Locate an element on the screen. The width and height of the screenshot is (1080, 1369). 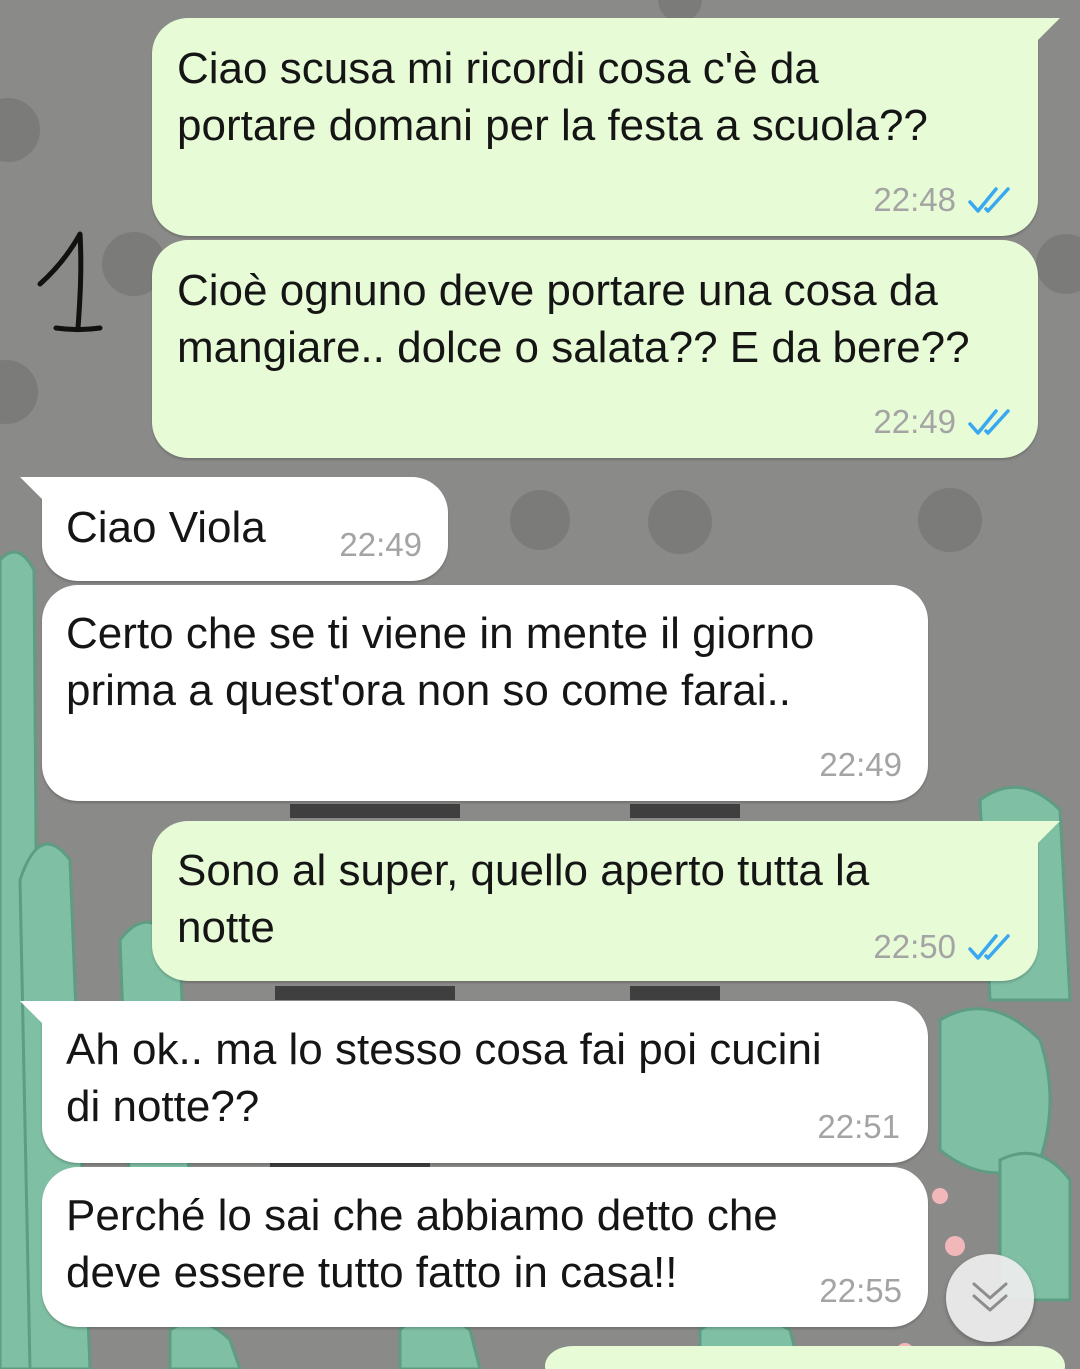
double-chevron-down-icon is located at coordinates (990, 1297).